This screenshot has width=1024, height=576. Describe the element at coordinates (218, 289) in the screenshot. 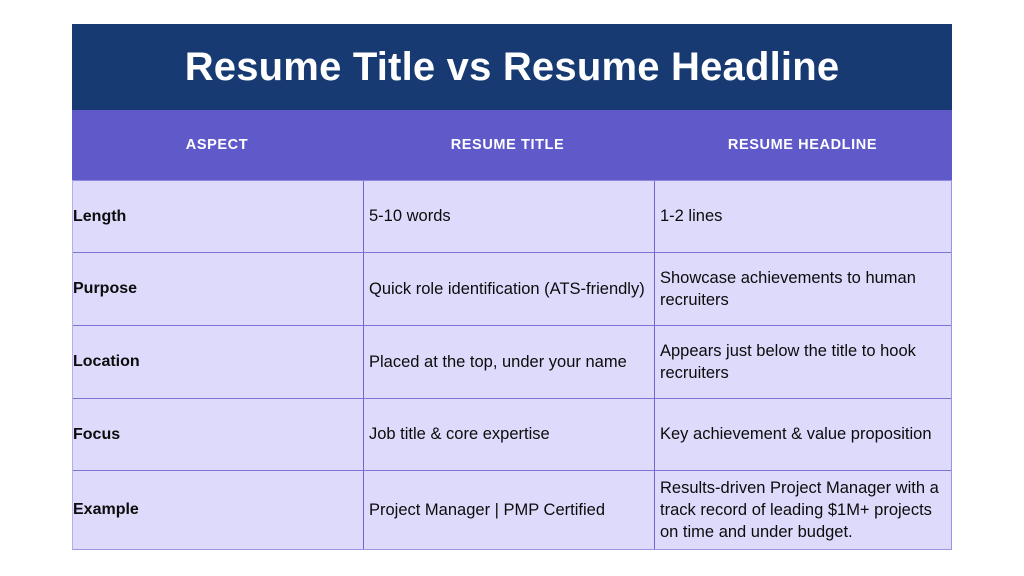

I see `cell-aspect: Purpose` at that location.